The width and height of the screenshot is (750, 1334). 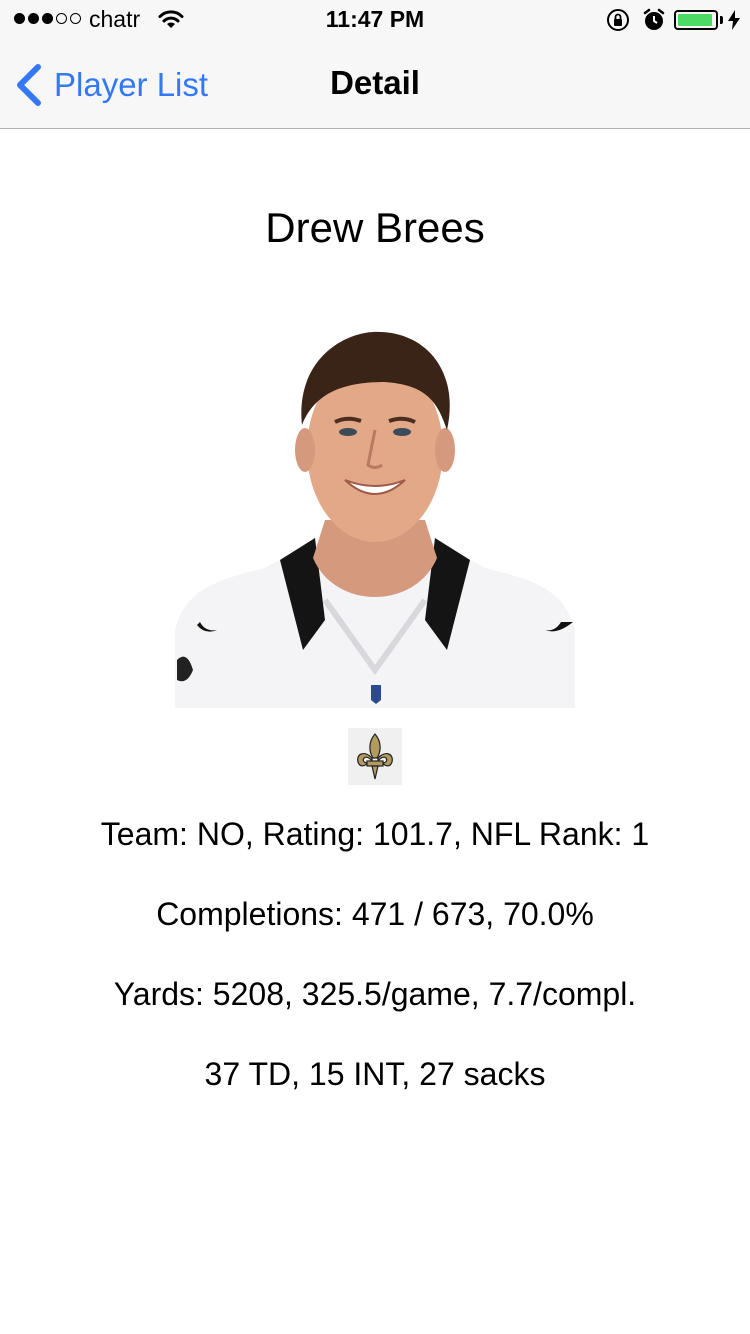 What do you see at coordinates (375, 82) in the screenshot?
I see `nav-title: Detail` at bounding box center [375, 82].